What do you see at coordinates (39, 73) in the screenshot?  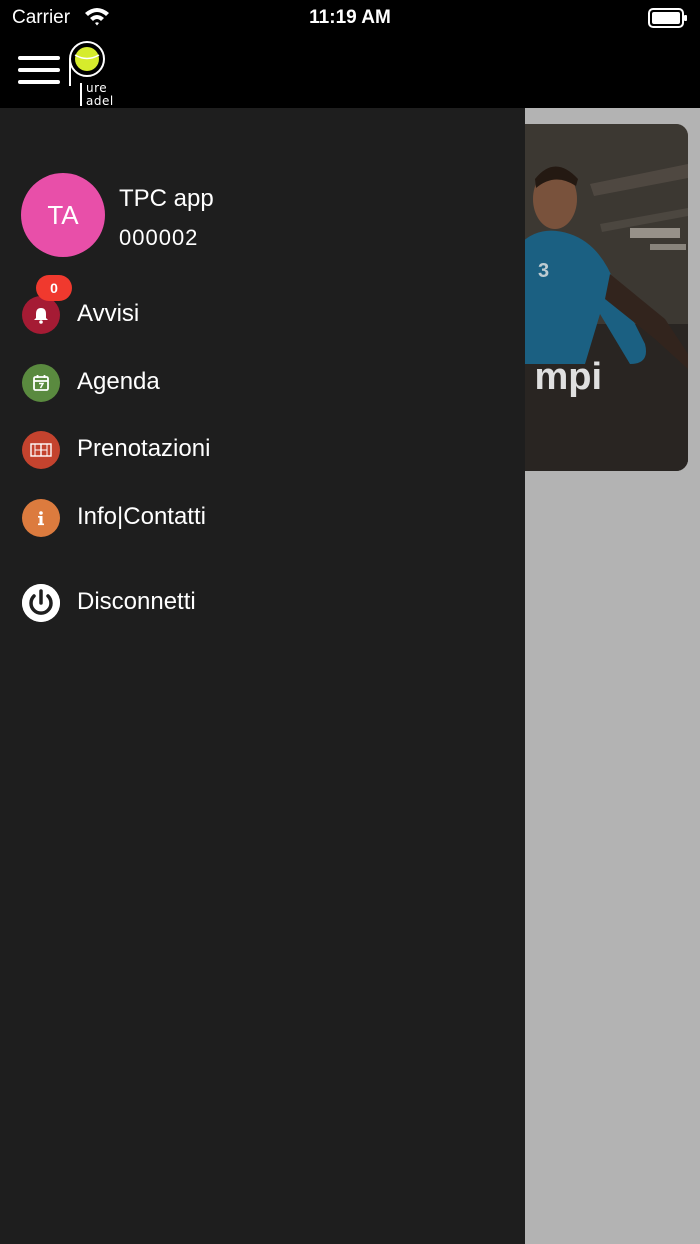 I see `menu-toggle-button` at bounding box center [39, 73].